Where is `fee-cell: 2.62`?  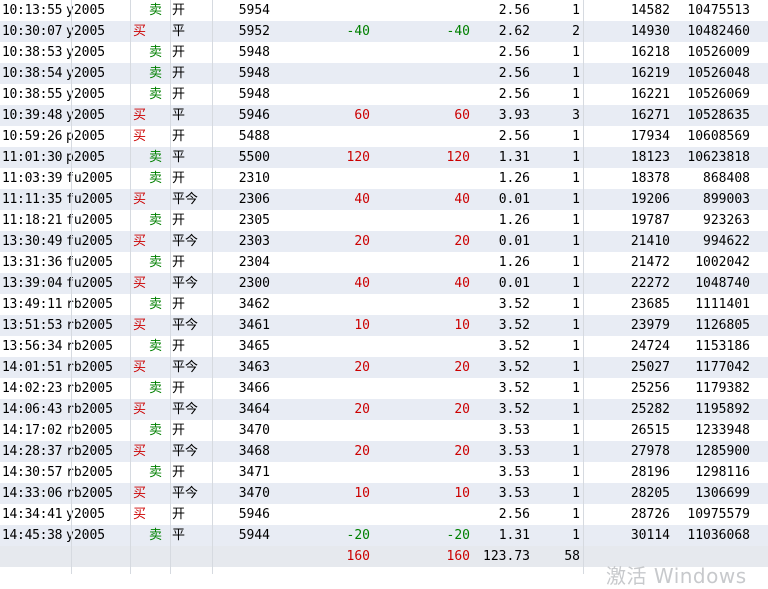
fee-cell: 2.62 is located at coordinates (514, 31).